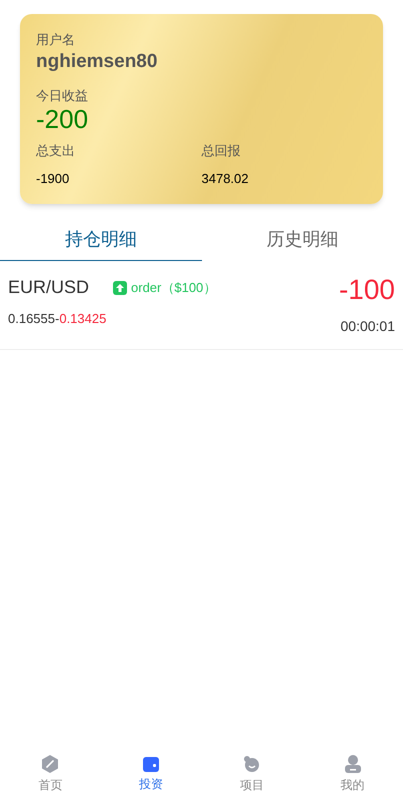  I want to click on today-earnings-label: 今日收益, so click(62, 95).